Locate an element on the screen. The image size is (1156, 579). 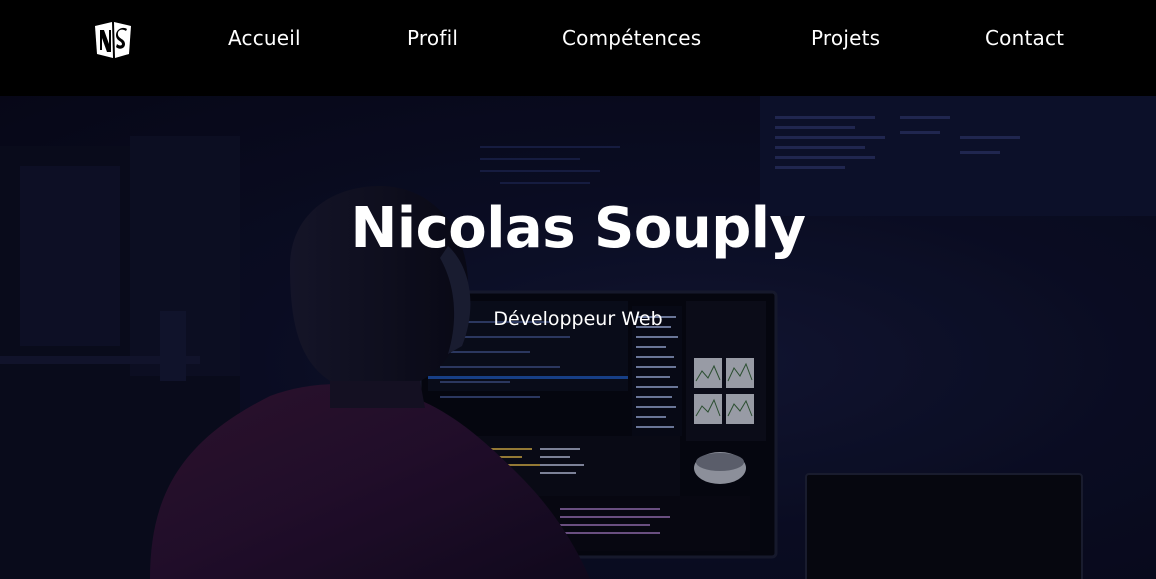
ns-logo-icon is located at coordinates (113, 40).